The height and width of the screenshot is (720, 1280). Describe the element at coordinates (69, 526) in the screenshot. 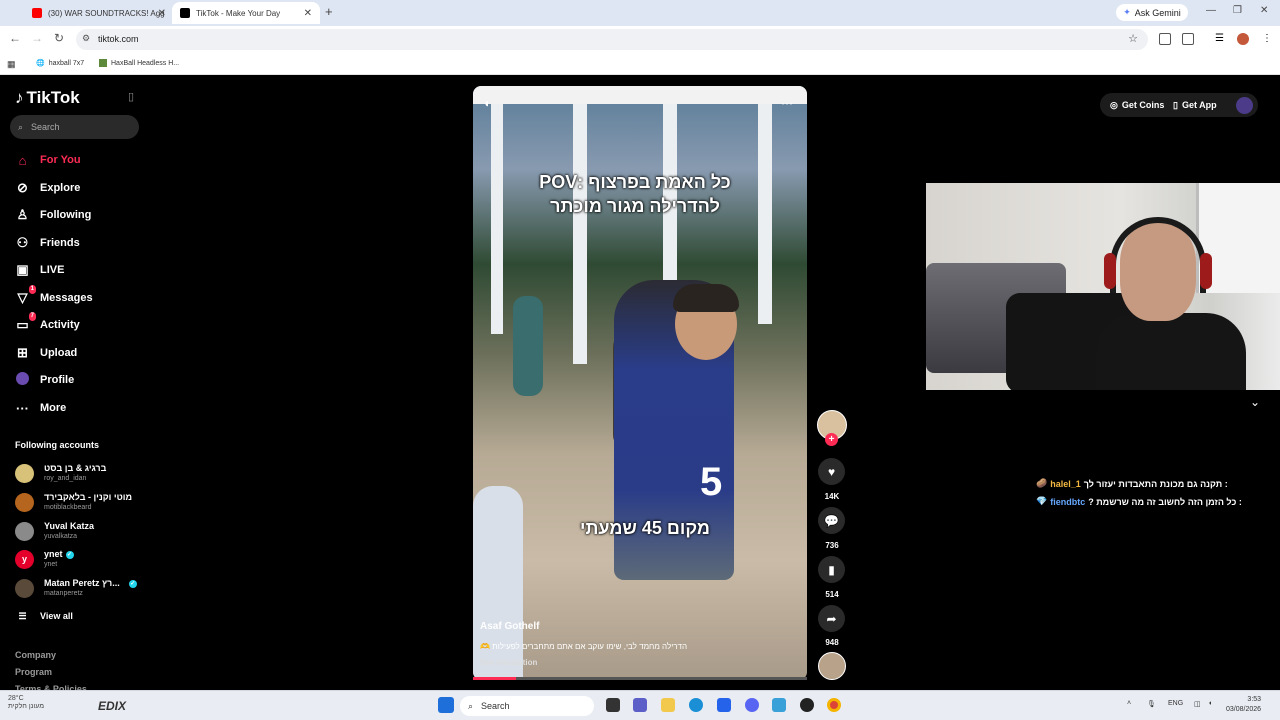

I see `account-name: Yuval Katza` at that location.